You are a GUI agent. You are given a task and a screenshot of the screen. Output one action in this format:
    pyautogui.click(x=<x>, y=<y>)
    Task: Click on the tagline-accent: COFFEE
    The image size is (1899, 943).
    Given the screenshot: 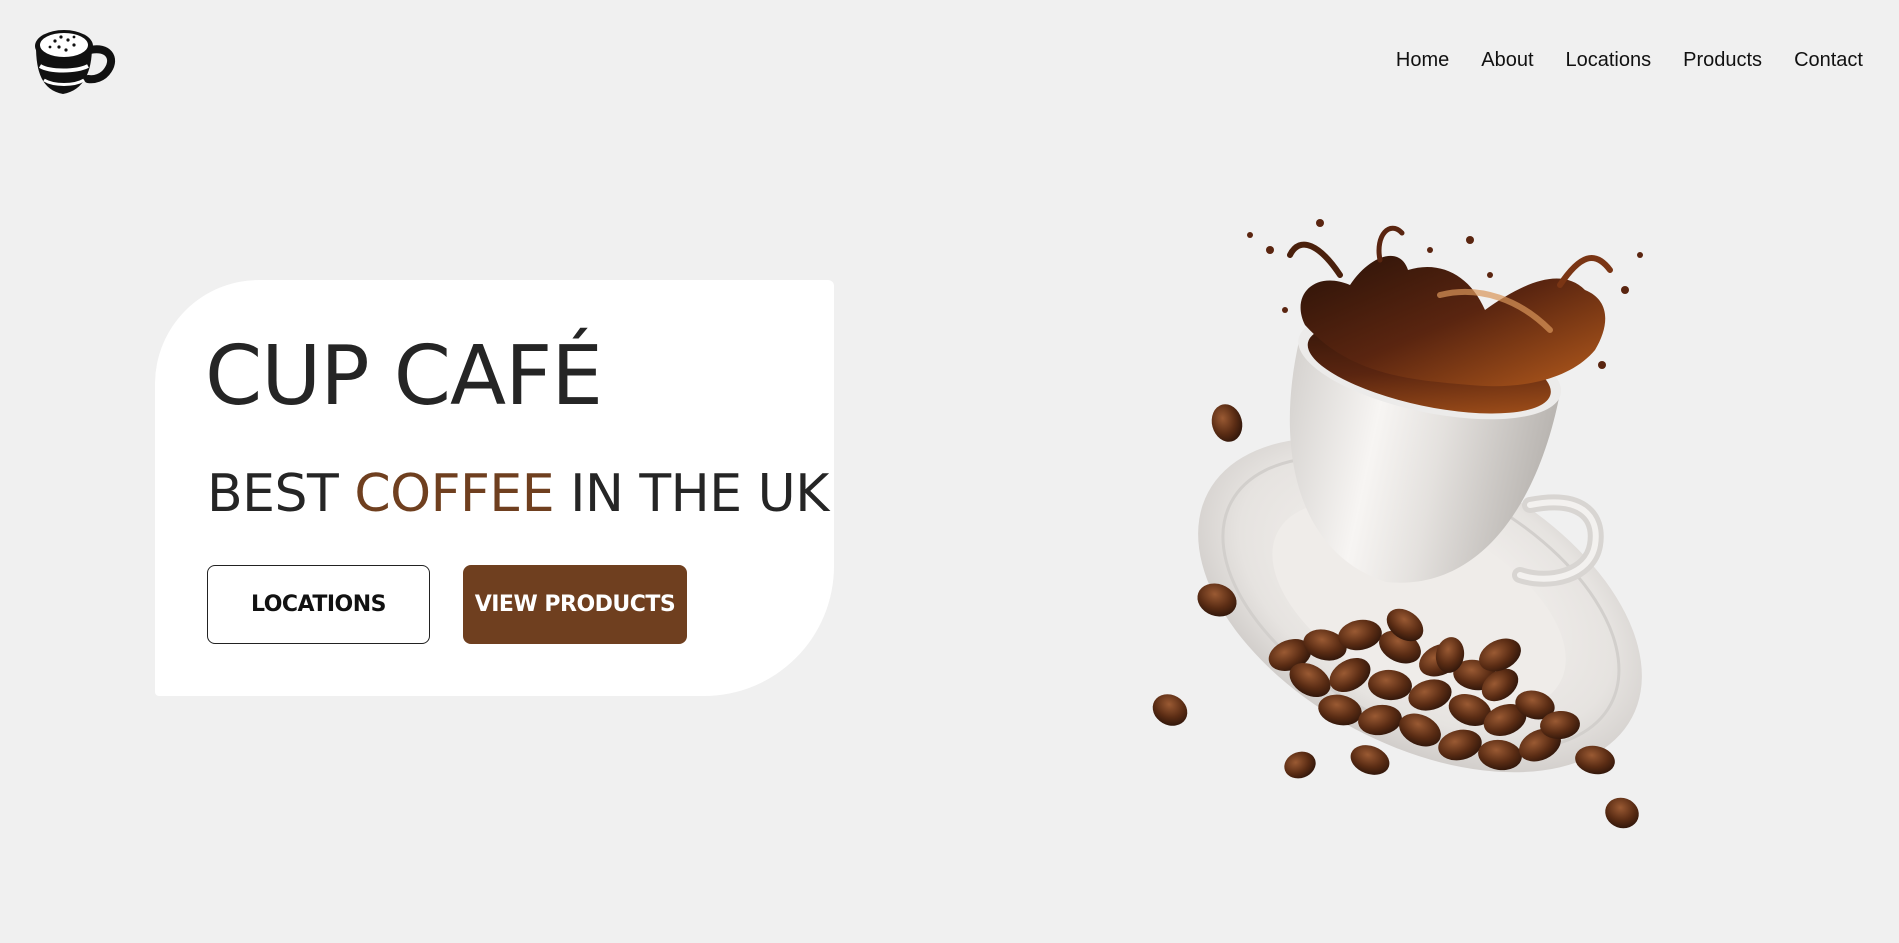 What is the action you would take?
    pyautogui.click(x=454, y=494)
    